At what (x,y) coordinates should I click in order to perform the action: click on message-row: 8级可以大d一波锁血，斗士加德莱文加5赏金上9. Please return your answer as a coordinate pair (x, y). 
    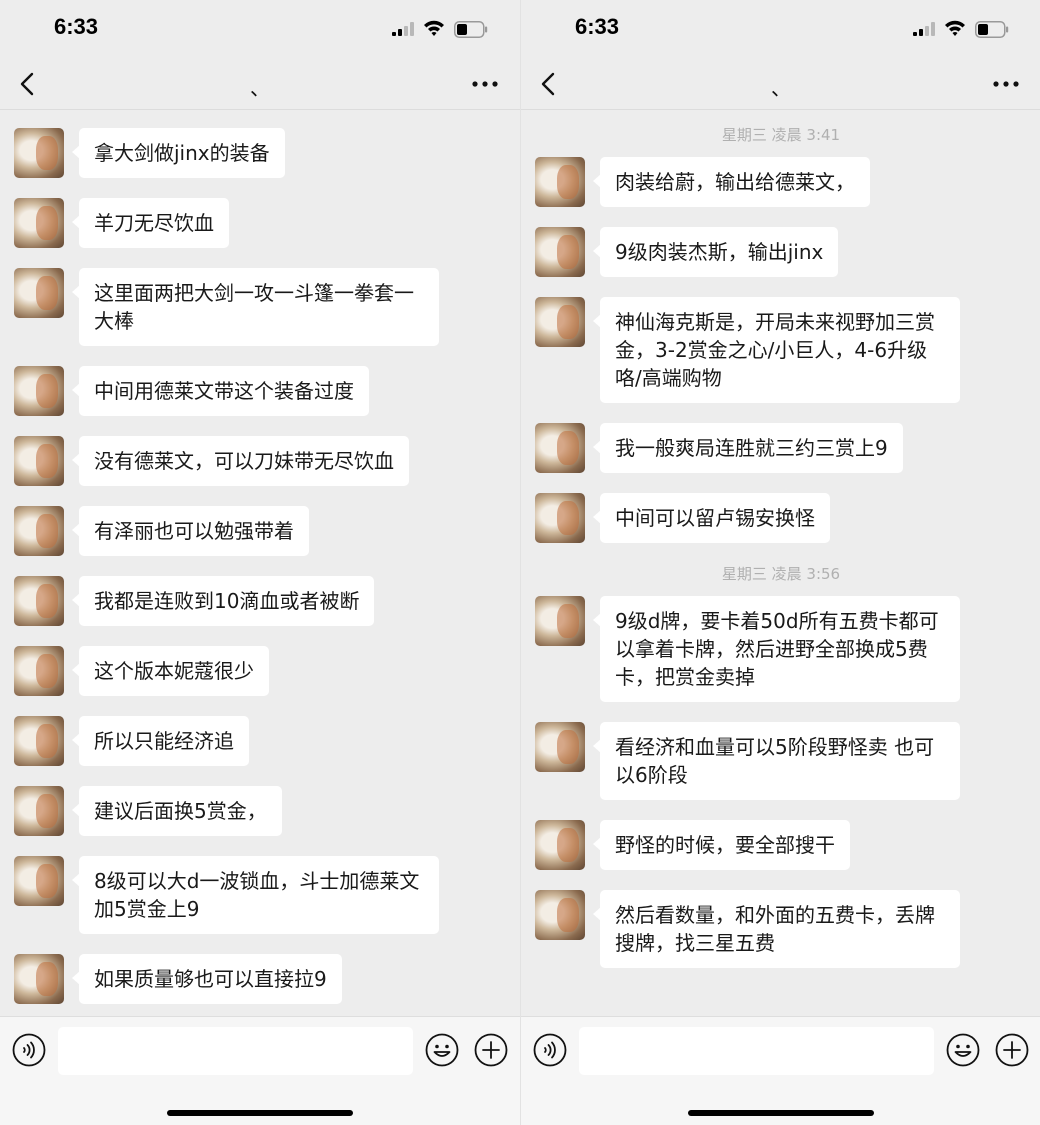
    Looking at the image, I should click on (267, 895).